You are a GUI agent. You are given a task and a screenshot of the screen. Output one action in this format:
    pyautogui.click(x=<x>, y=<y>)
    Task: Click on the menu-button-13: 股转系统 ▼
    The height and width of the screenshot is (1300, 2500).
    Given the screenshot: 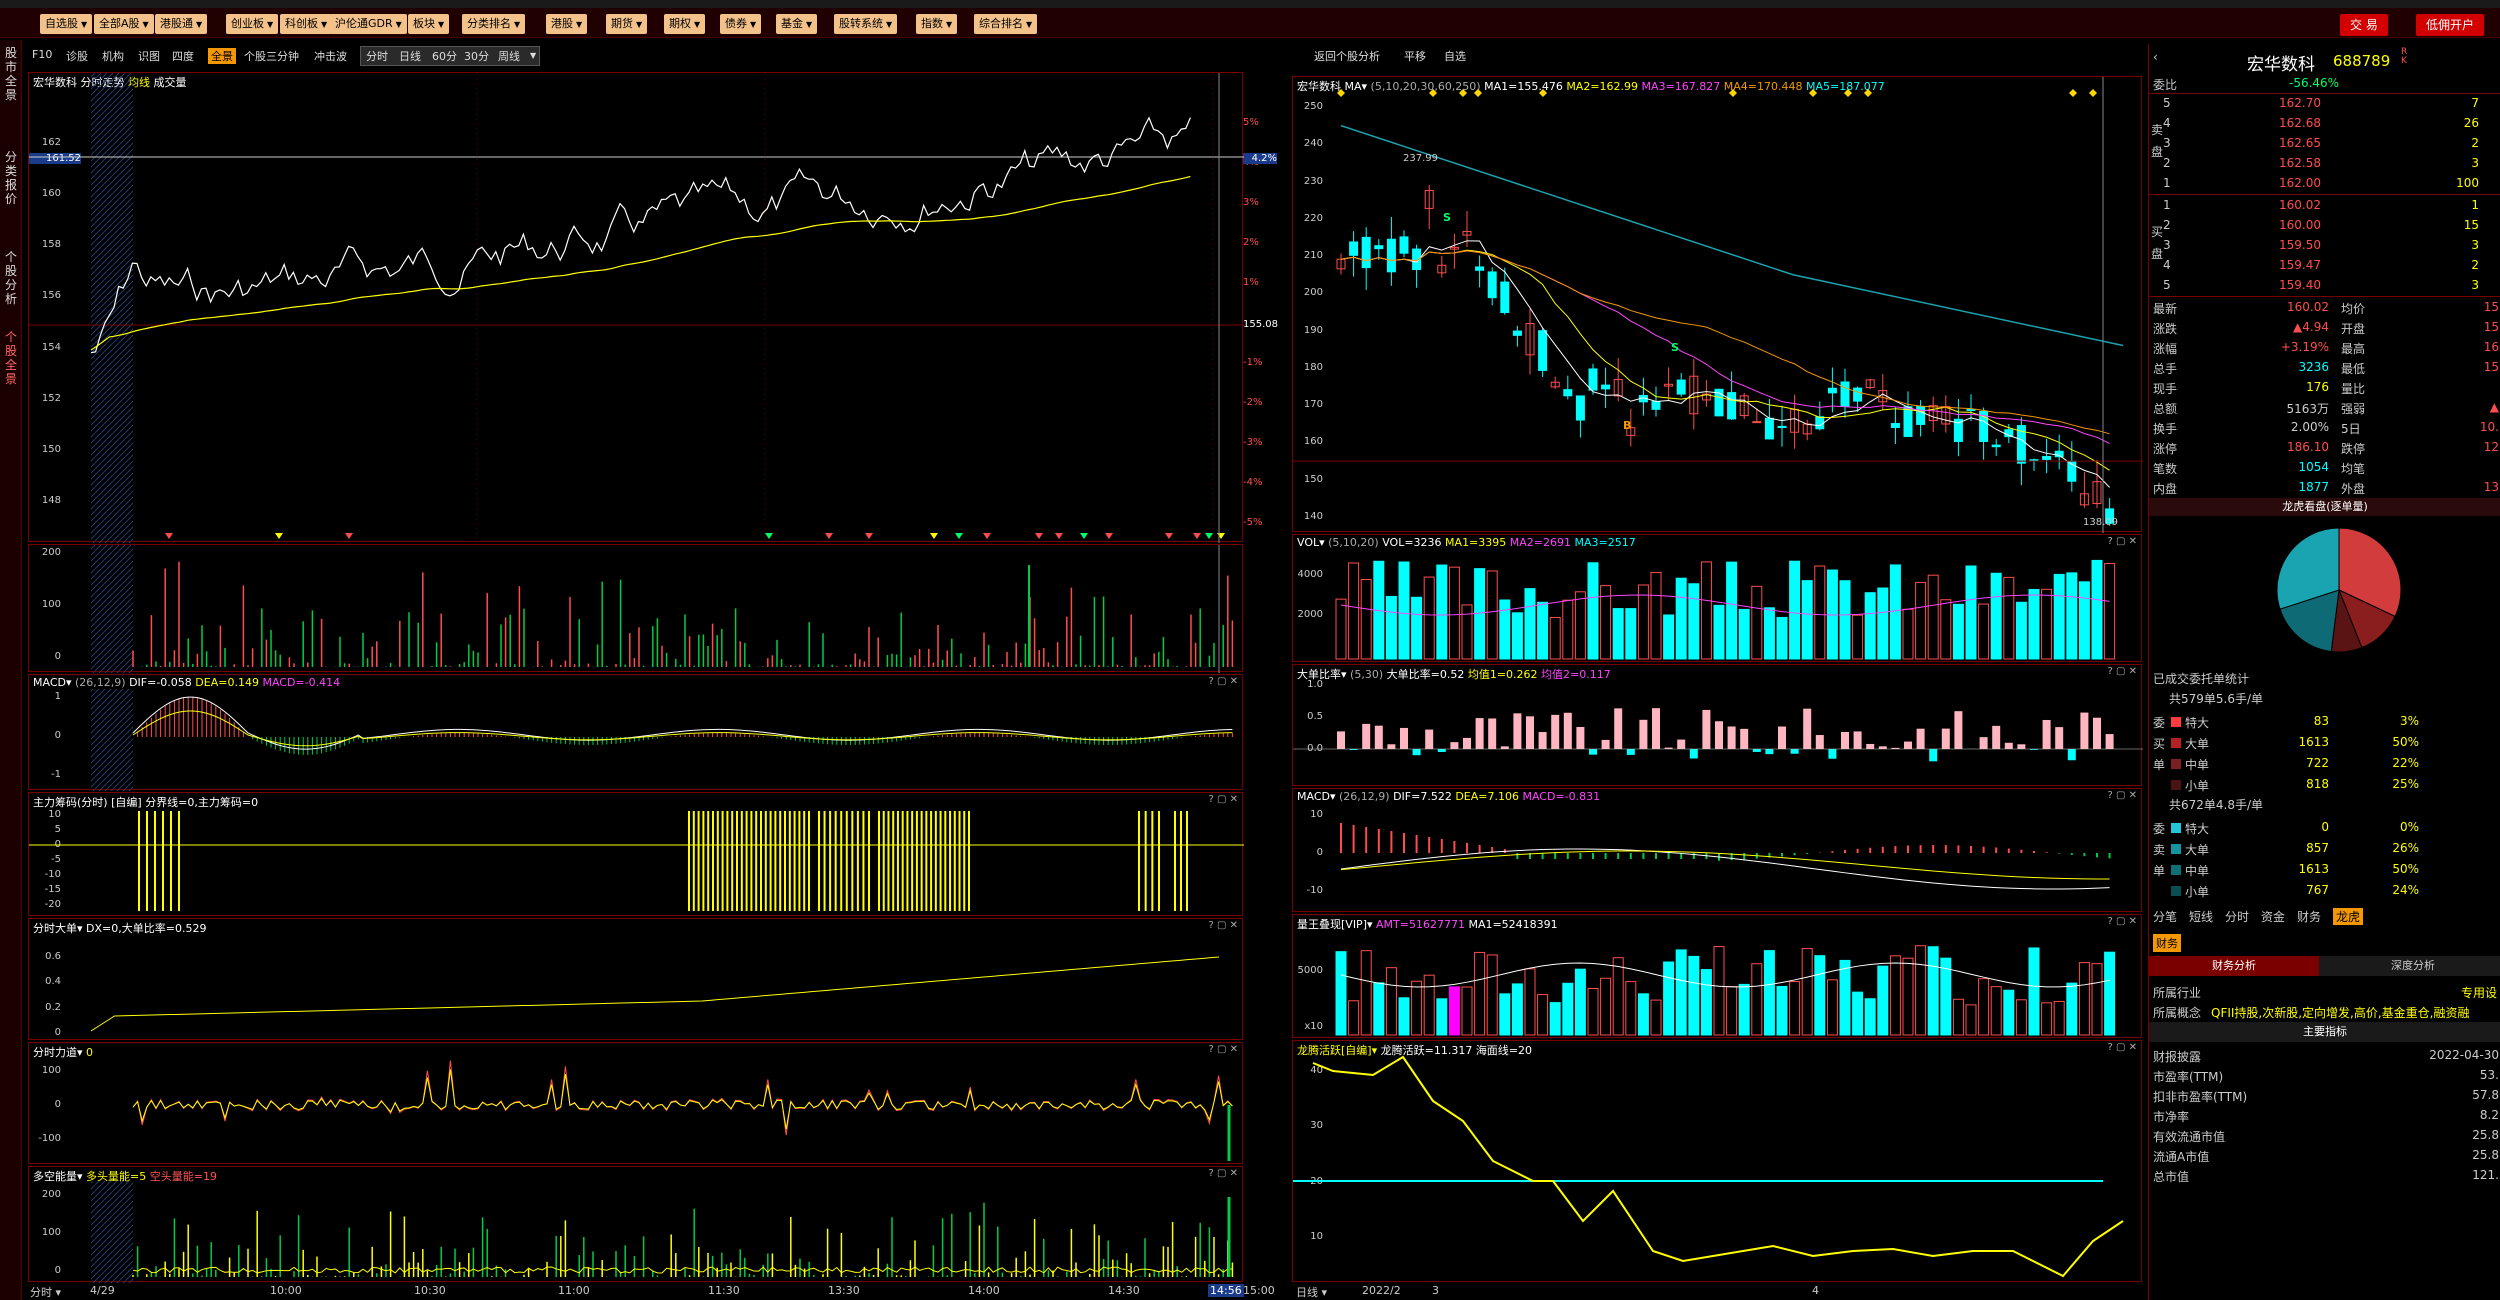 What is the action you would take?
    pyautogui.click(x=866, y=24)
    